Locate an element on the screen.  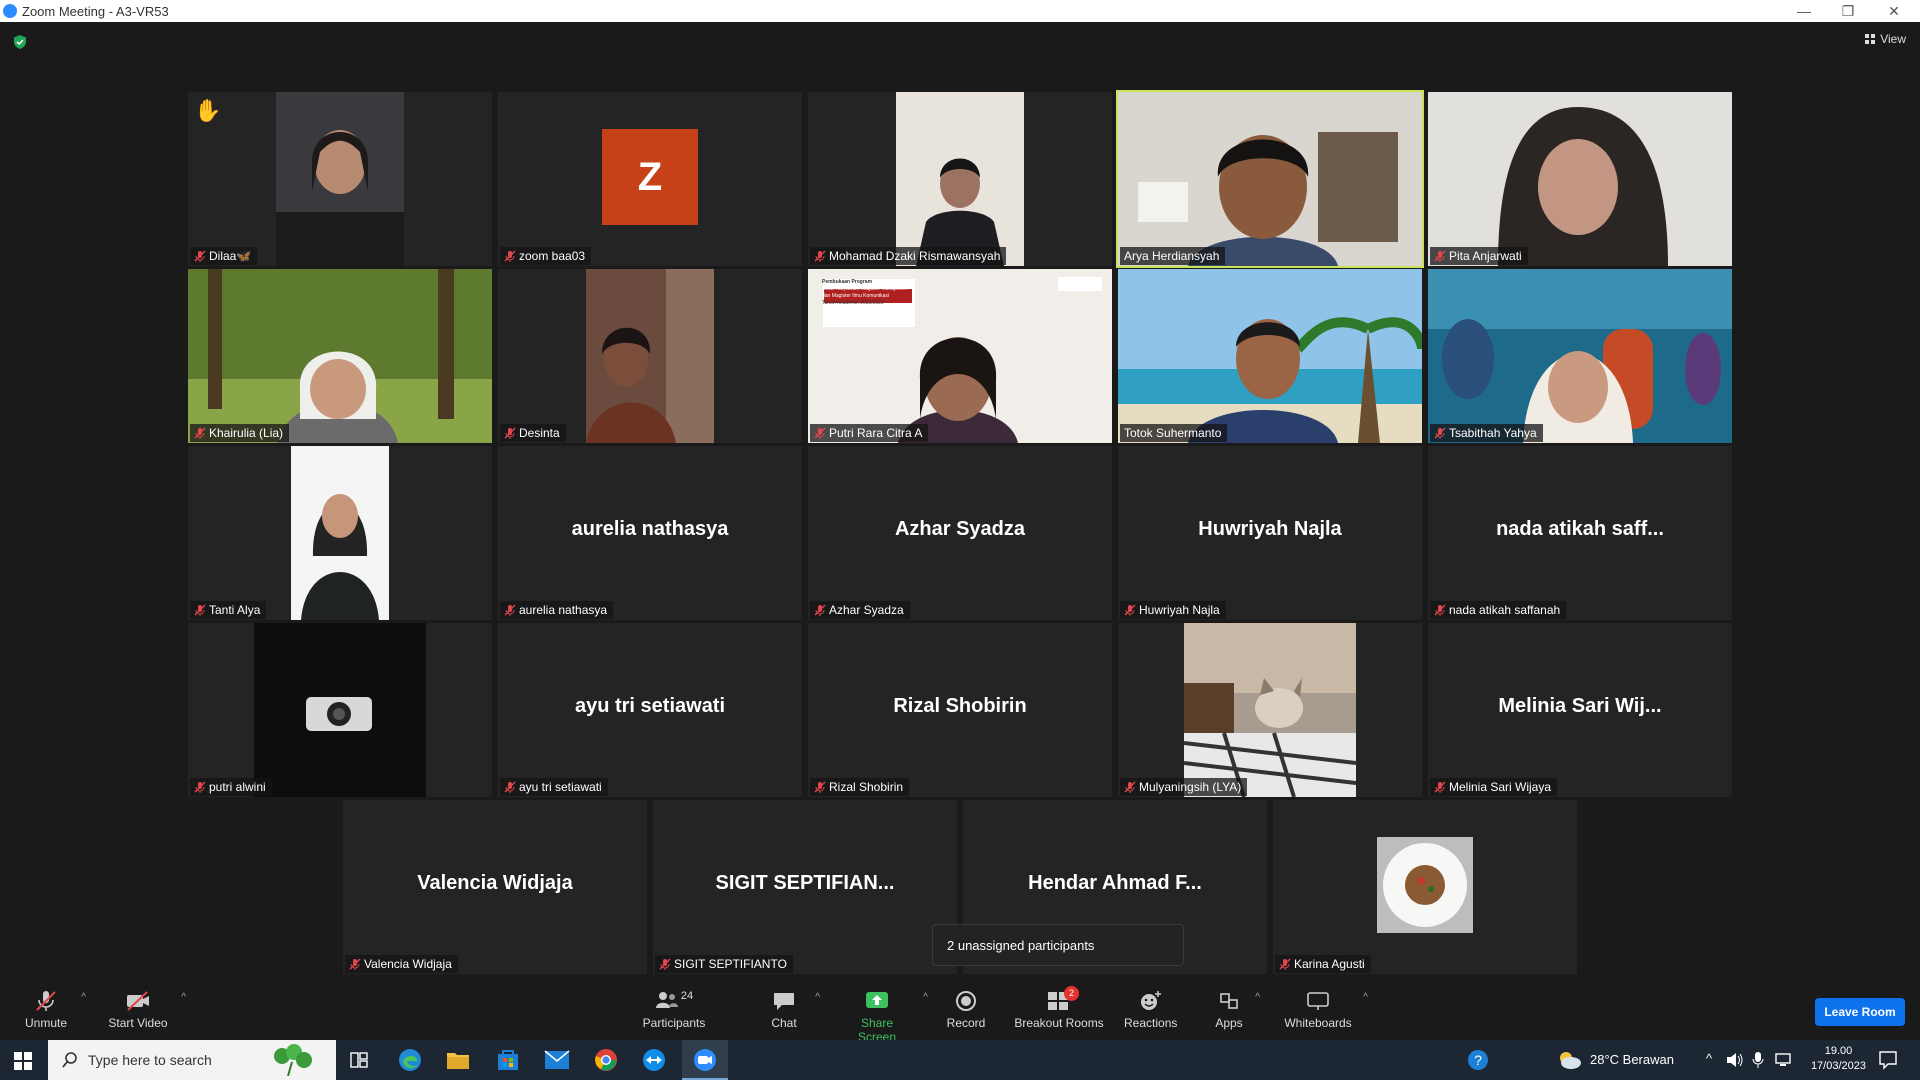
video-tile: Khairulia (Lia) is located at coordinates (340, 356).